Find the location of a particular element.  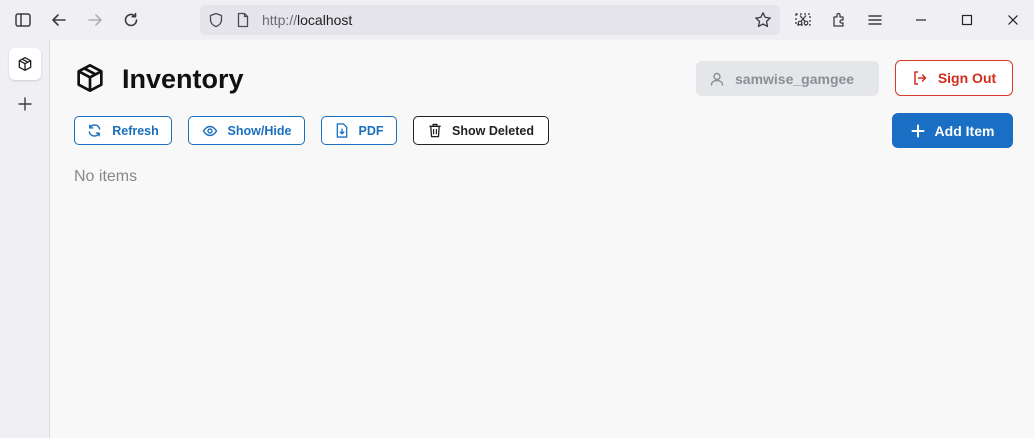

refresh-label: Refresh is located at coordinates (135, 130).